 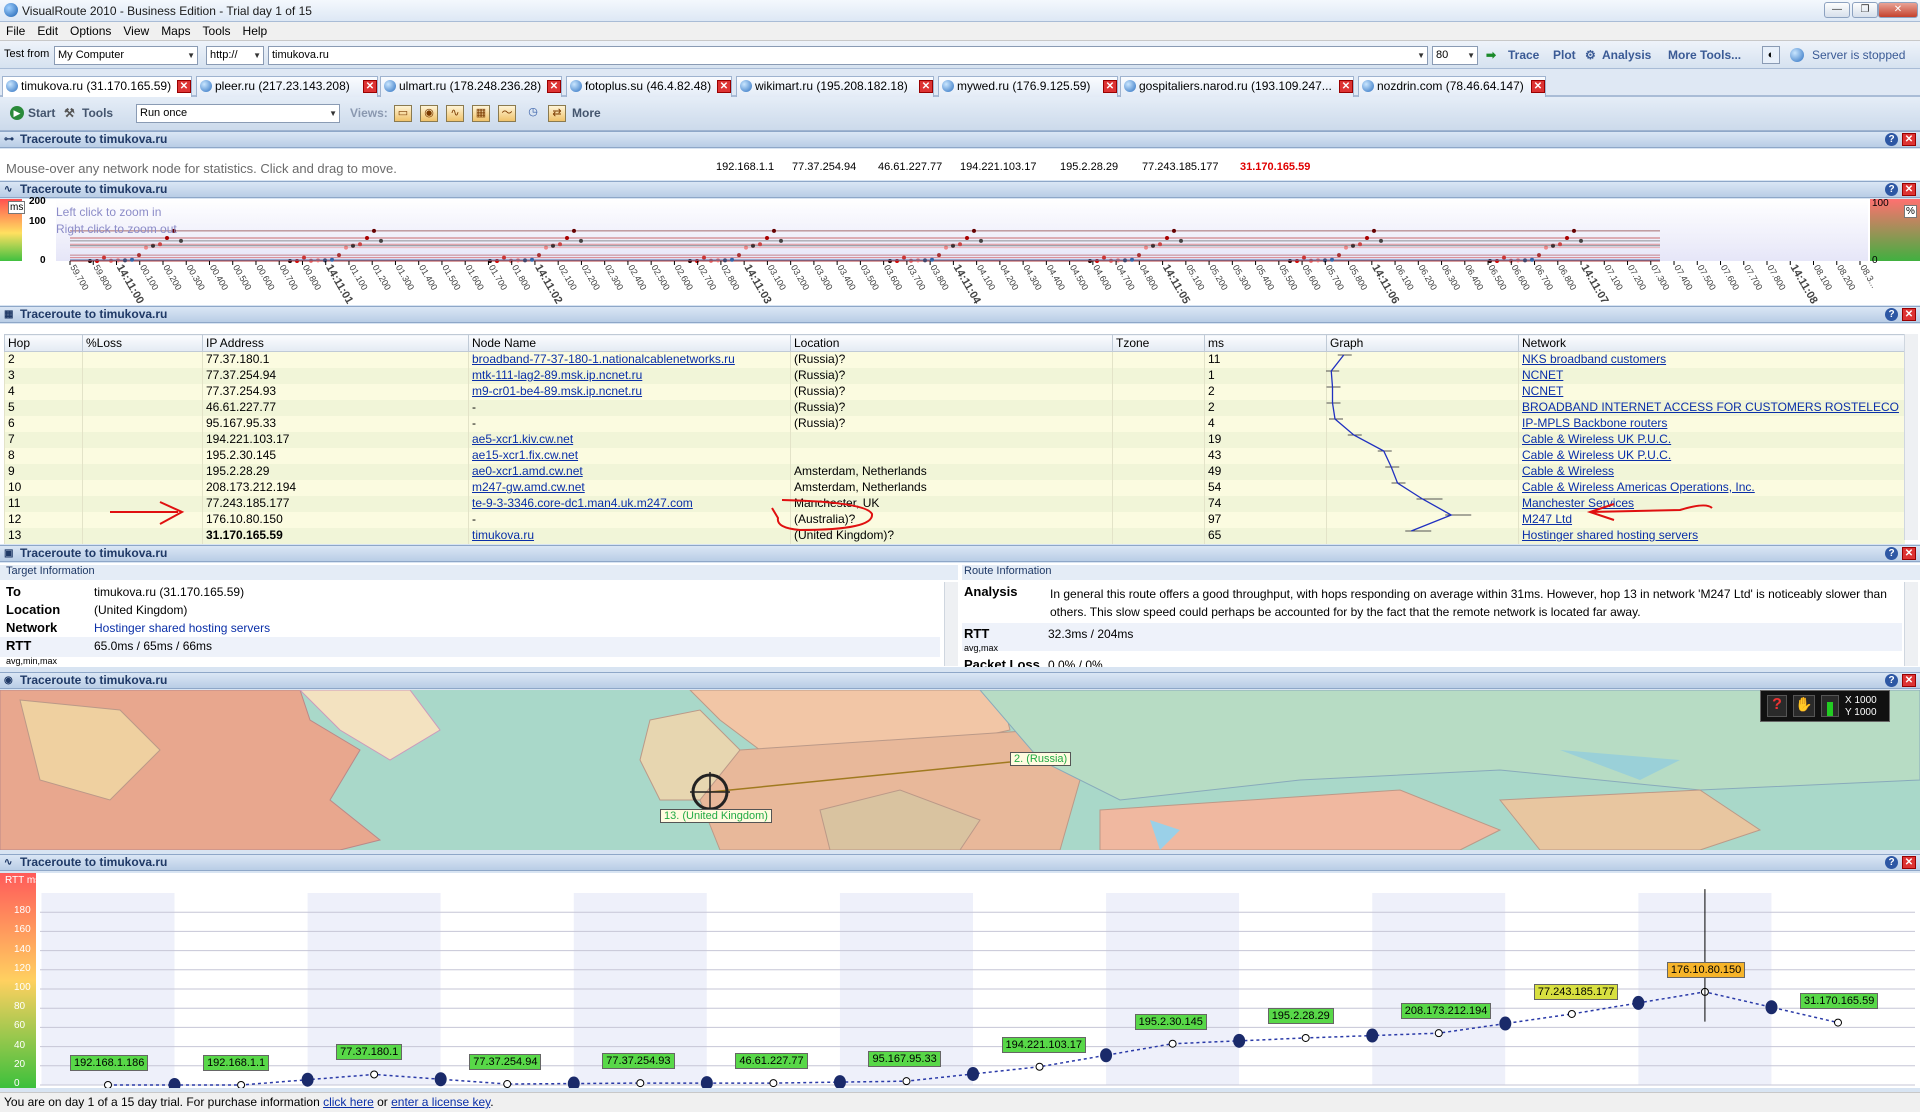 I want to click on url-input: timukova.ru ▼, so click(x=848, y=55).